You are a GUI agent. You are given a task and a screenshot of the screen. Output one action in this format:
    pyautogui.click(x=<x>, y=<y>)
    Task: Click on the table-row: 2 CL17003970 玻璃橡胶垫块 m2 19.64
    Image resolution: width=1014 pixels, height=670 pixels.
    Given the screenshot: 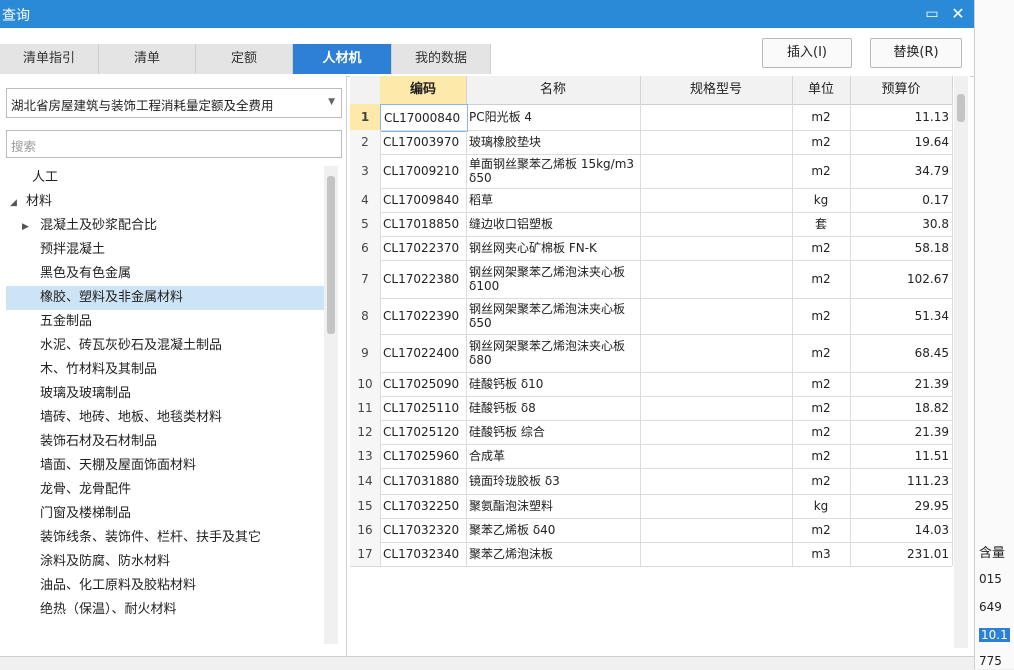 What is the action you would take?
    pyautogui.click(x=651, y=142)
    